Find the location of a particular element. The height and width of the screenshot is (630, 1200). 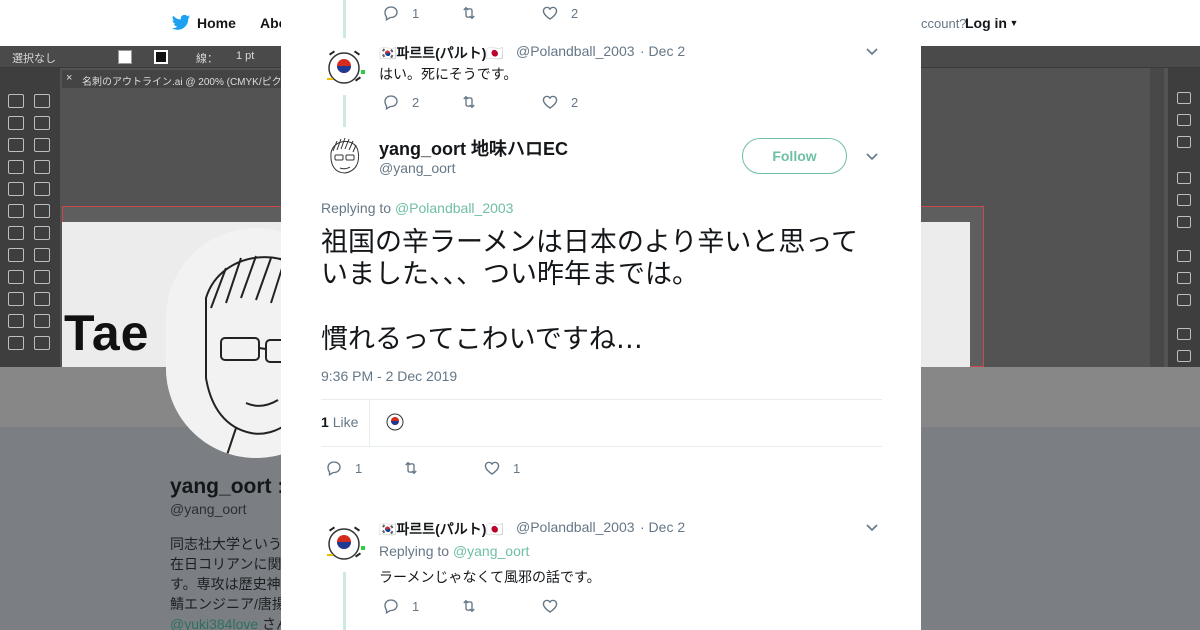

scrollbar is located at coordinates (1157, 217).